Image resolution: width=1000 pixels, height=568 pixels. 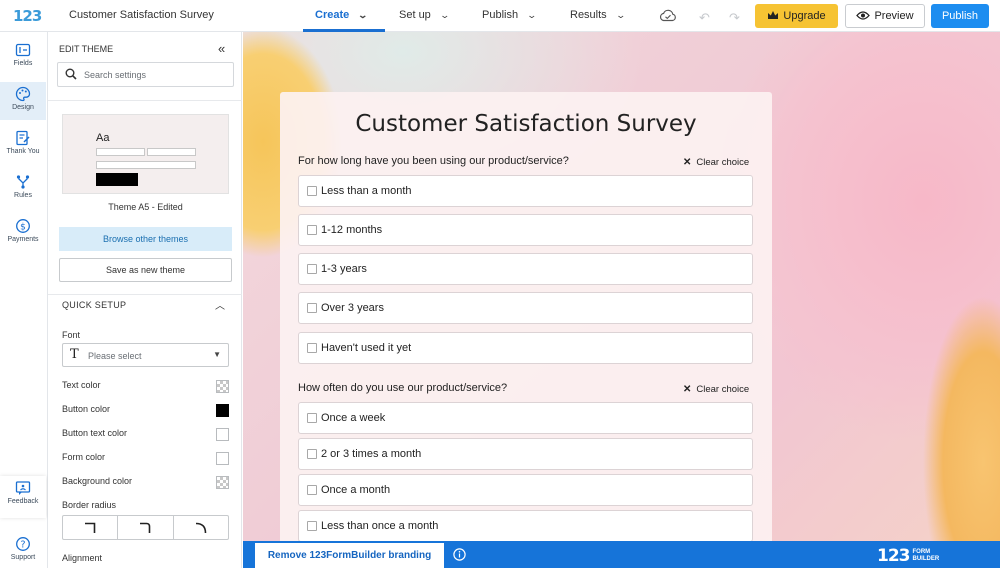 I want to click on font-label: Font, so click(x=71, y=335).